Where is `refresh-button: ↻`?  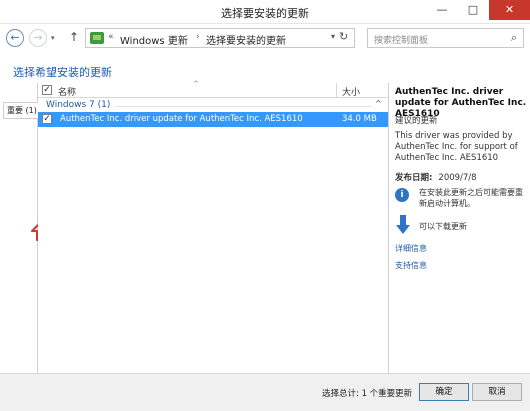
refresh-button: ↻ is located at coordinates (343, 36).